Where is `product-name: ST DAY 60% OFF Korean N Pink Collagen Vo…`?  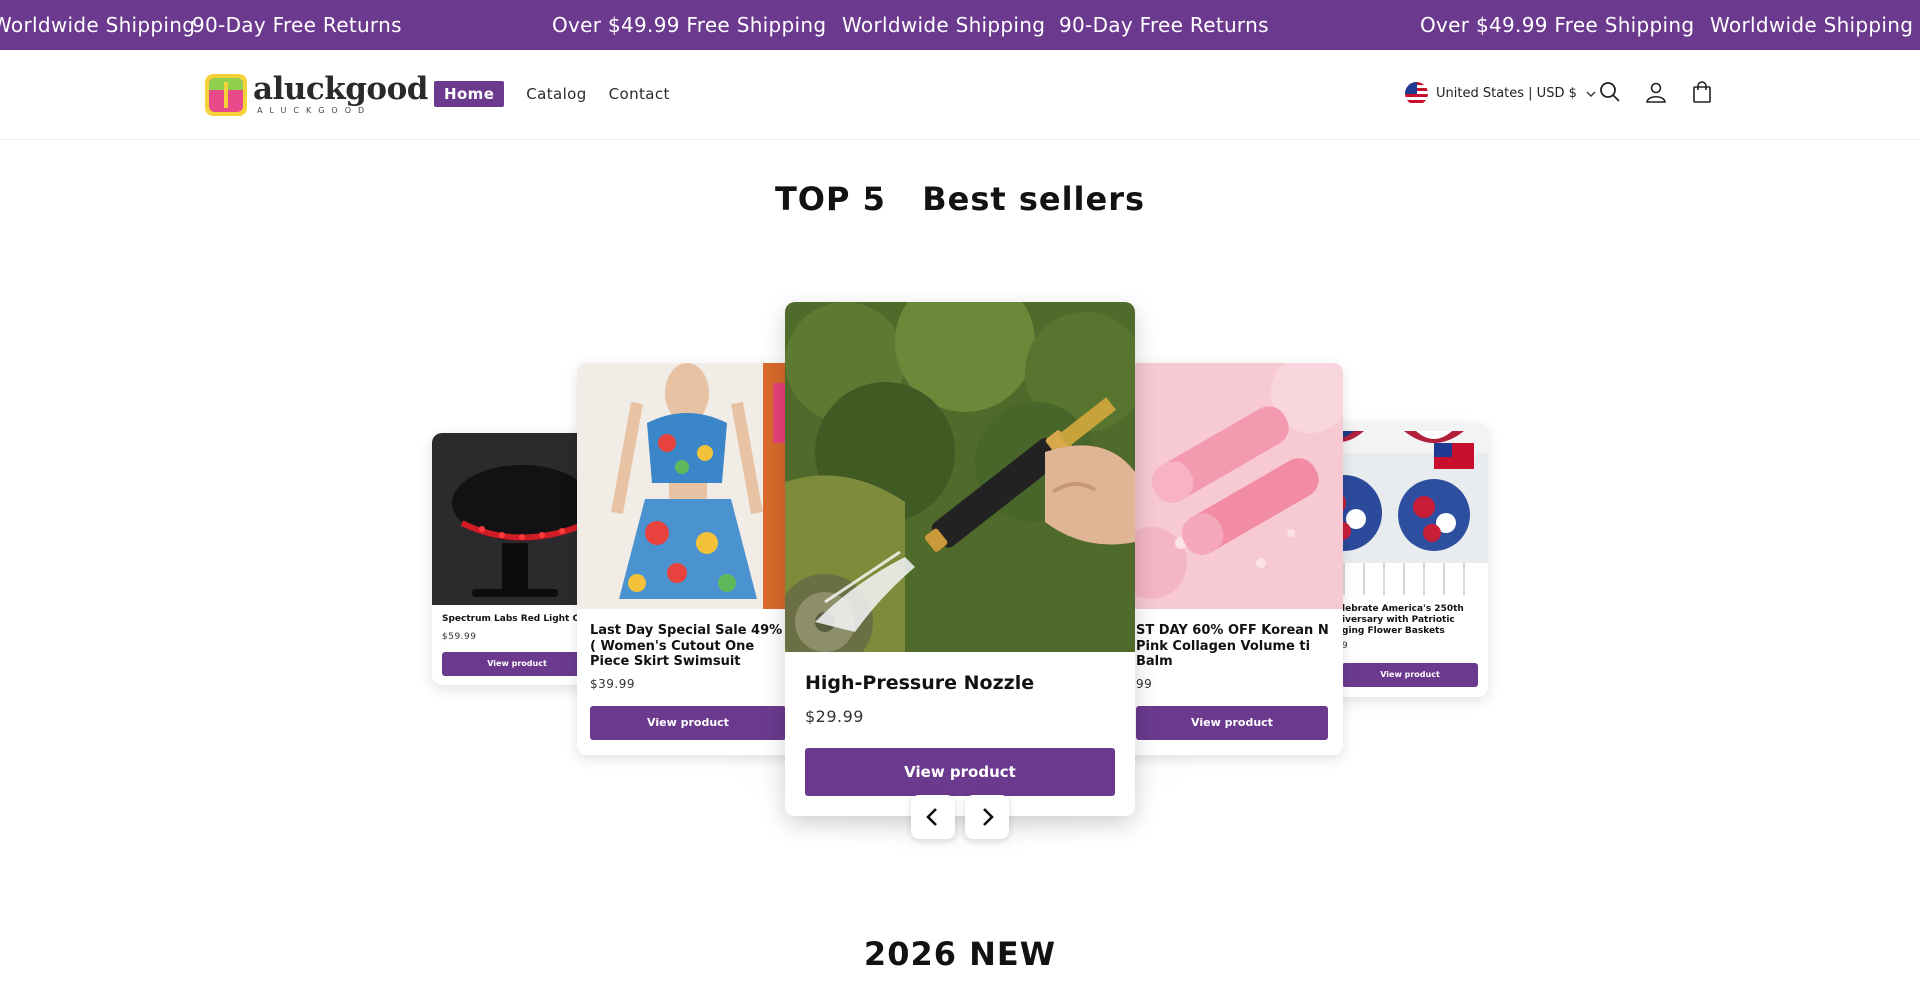 product-name: ST DAY 60% OFF Korean N Pink Collagen Vo… is located at coordinates (1236, 646).